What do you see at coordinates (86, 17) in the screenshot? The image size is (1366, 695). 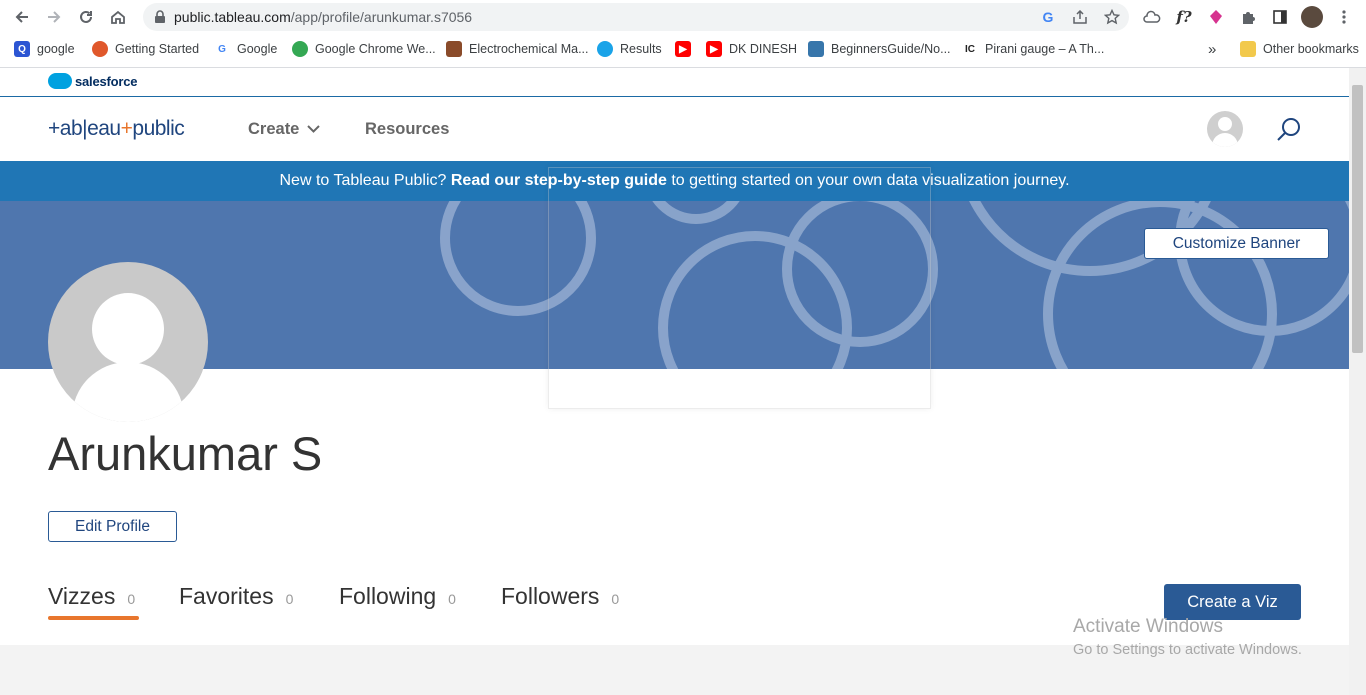 I see `reload-icon` at bounding box center [86, 17].